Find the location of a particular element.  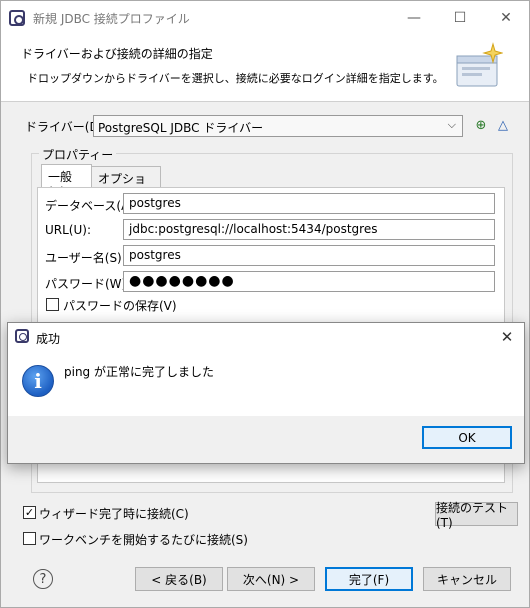

driver-dropdown-value: PostgreSQL JDBC ドライバー is located at coordinates (181, 128).